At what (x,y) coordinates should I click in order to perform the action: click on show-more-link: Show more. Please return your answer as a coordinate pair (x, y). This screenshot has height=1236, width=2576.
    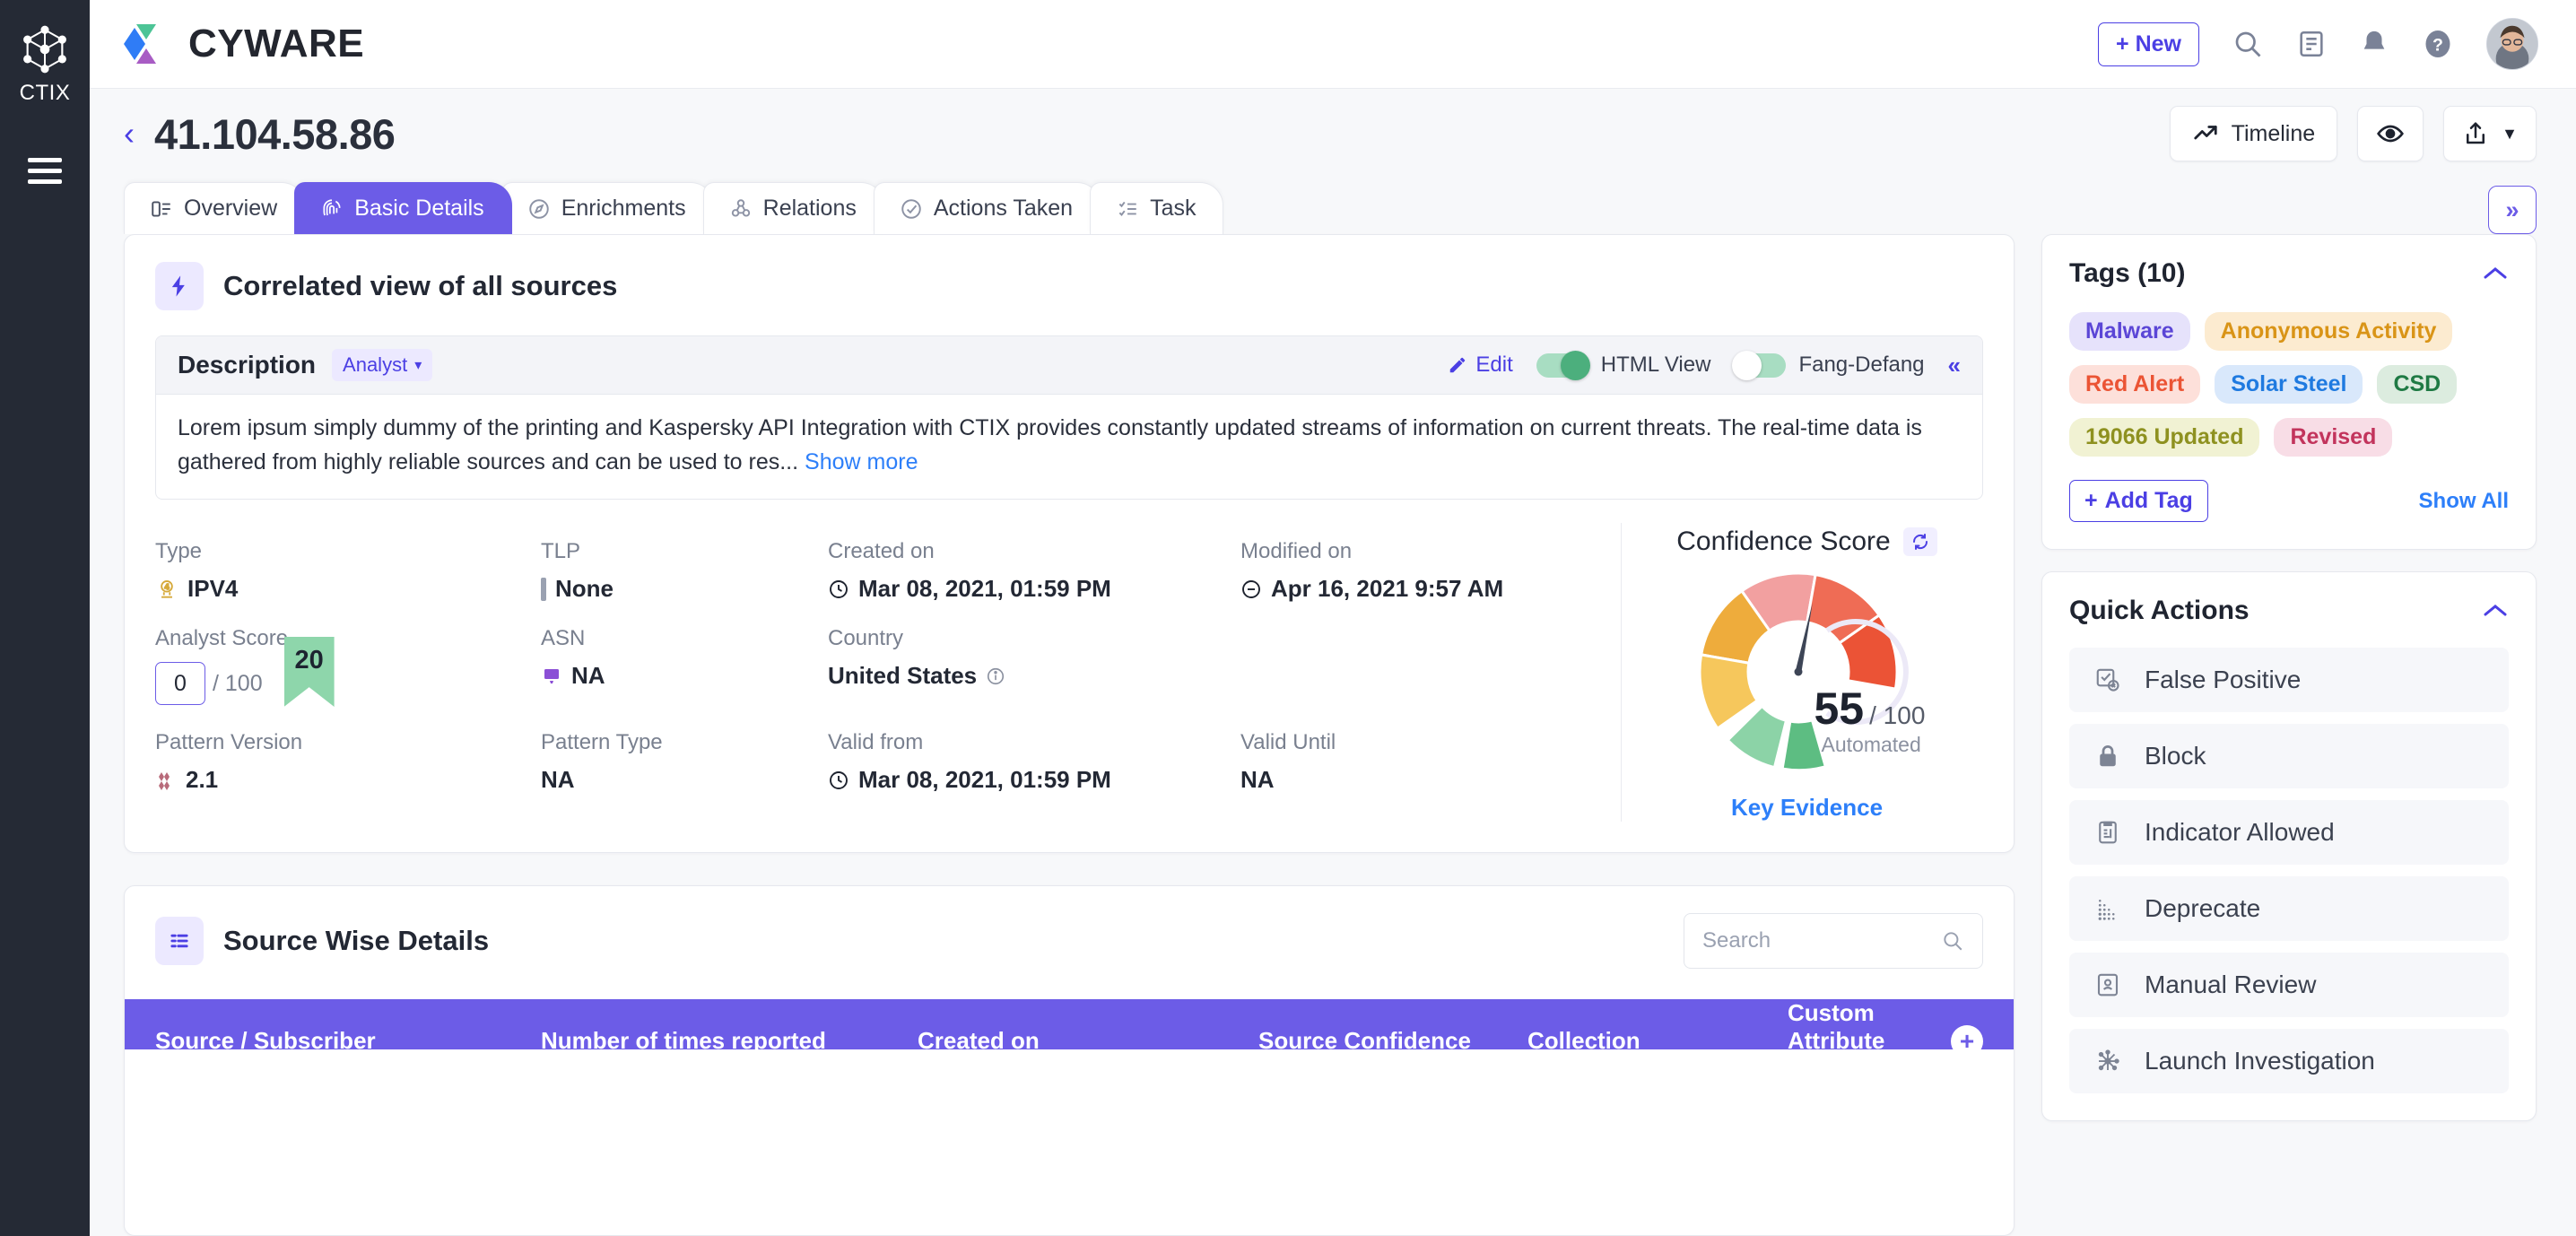
    Looking at the image, I should click on (861, 461).